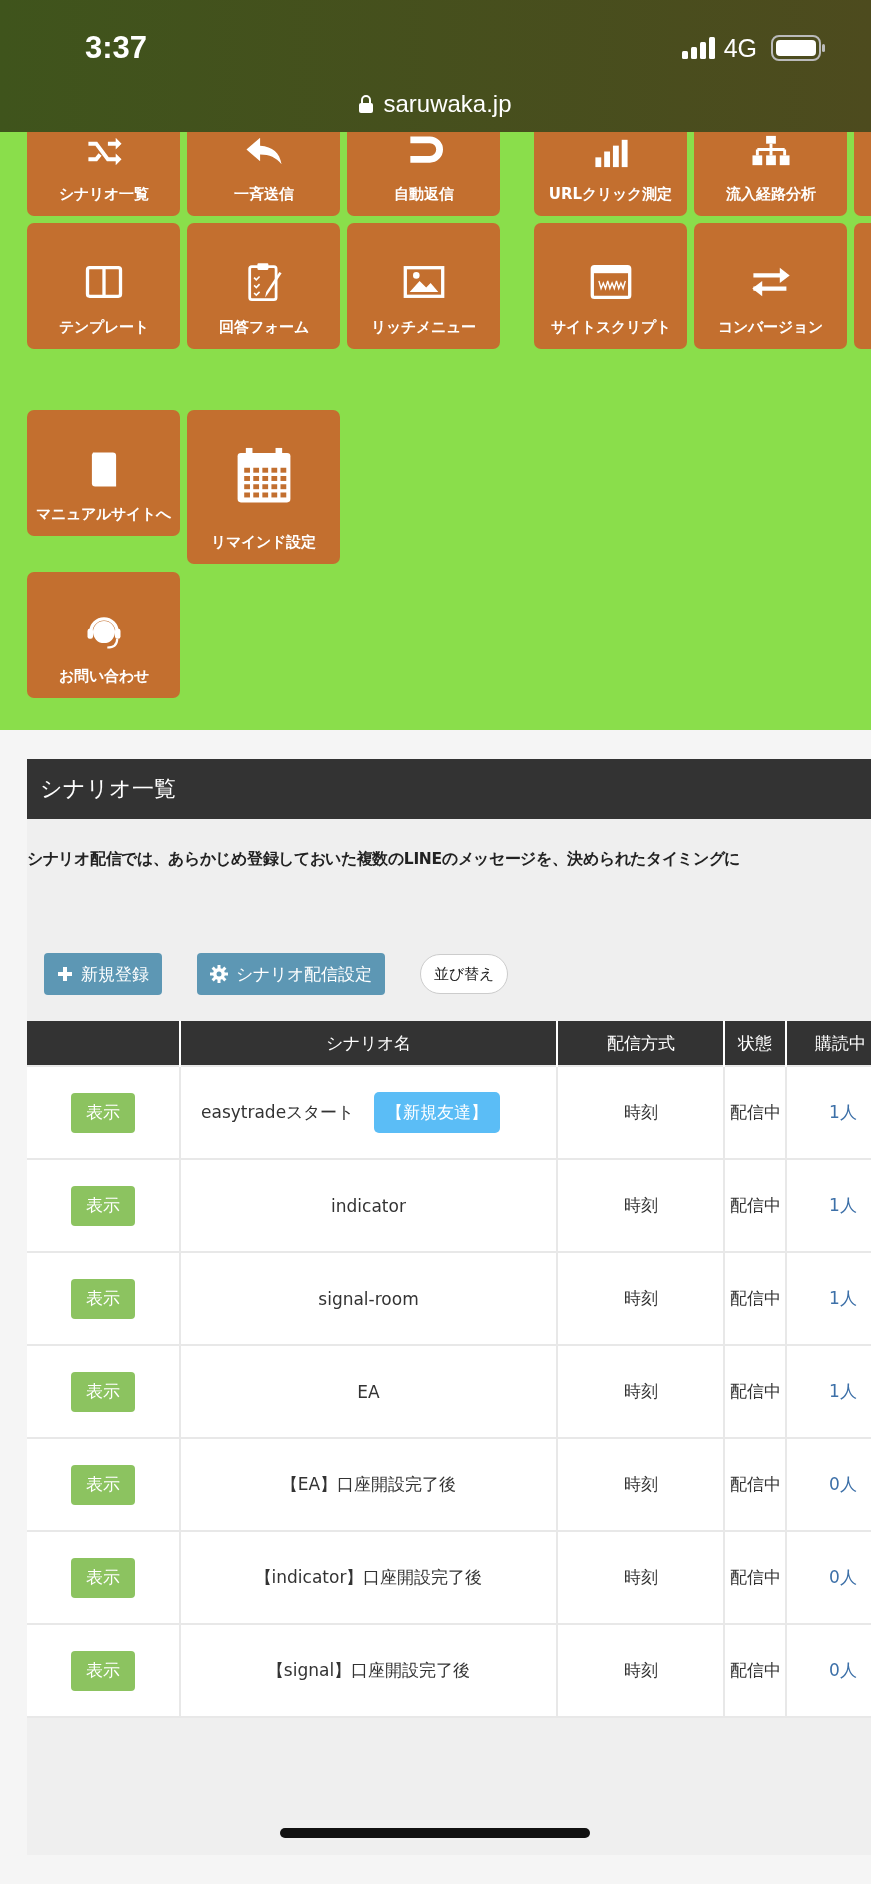 This screenshot has width=871, height=1884. Describe the element at coordinates (366, 104) in the screenshot. I see `lock-icon` at that location.